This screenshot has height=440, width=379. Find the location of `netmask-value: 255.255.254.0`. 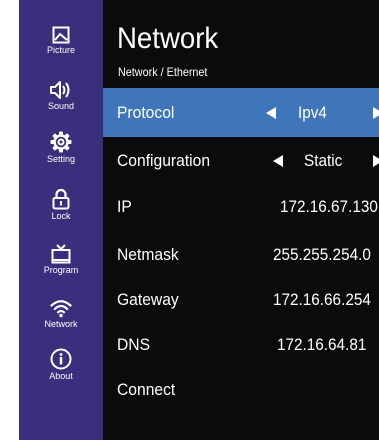

netmask-value: 255.255.254.0 is located at coordinates (322, 254).